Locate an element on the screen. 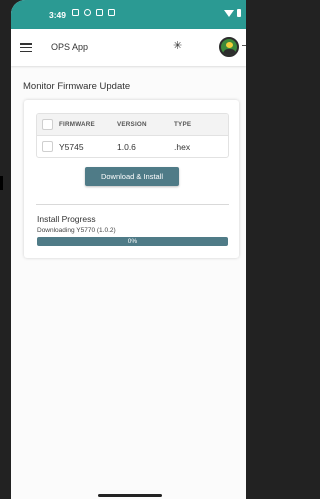 The height and width of the screenshot is (499, 320). chevron-down-icon is located at coordinates (244, 46).